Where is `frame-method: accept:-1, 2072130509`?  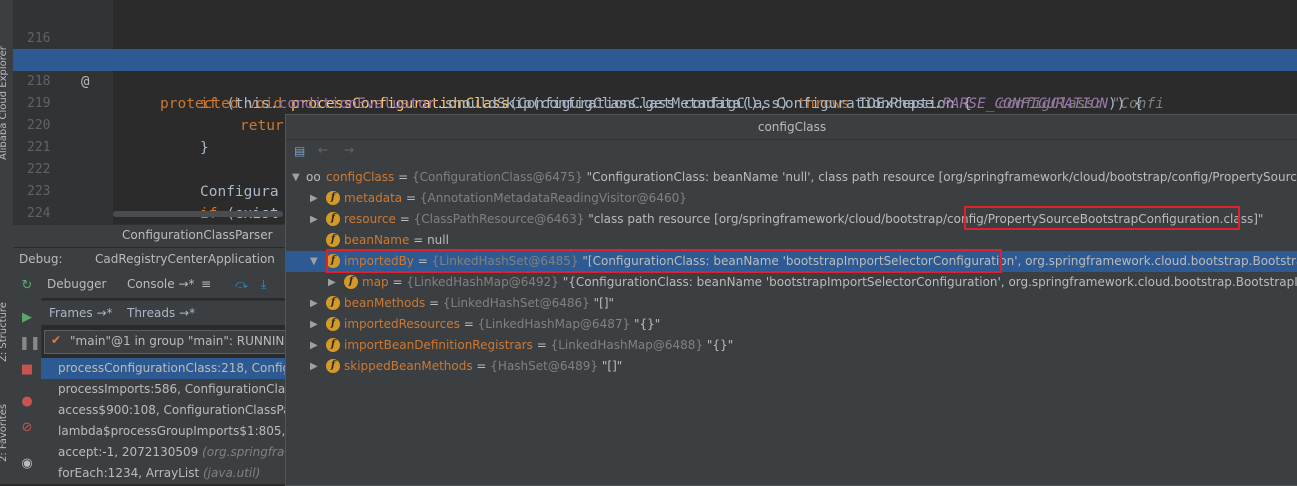 frame-method: accept:-1, 2072130509 is located at coordinates (130, 452).